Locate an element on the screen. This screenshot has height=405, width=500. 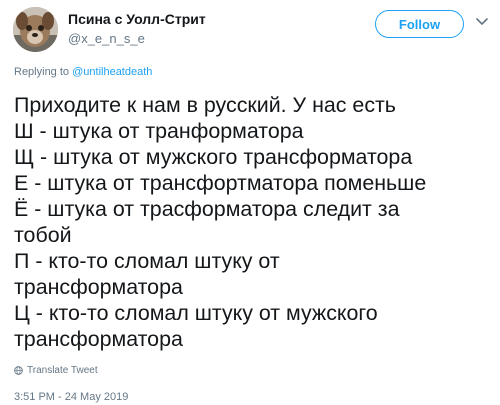
tweet-text-line: тобой is located at coordinates (43, 235).